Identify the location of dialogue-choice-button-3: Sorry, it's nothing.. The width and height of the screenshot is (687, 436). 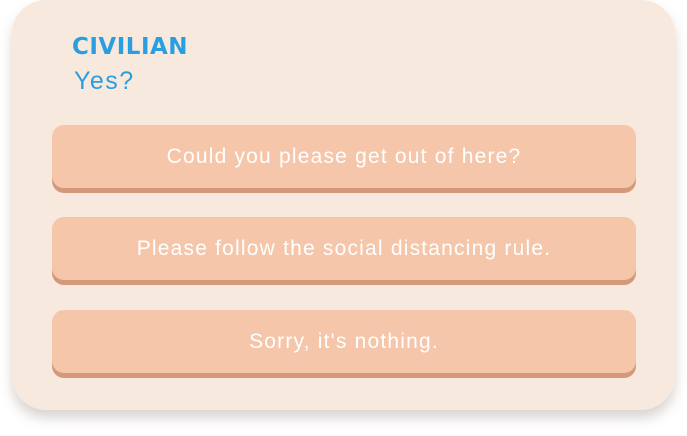
(344, 341).